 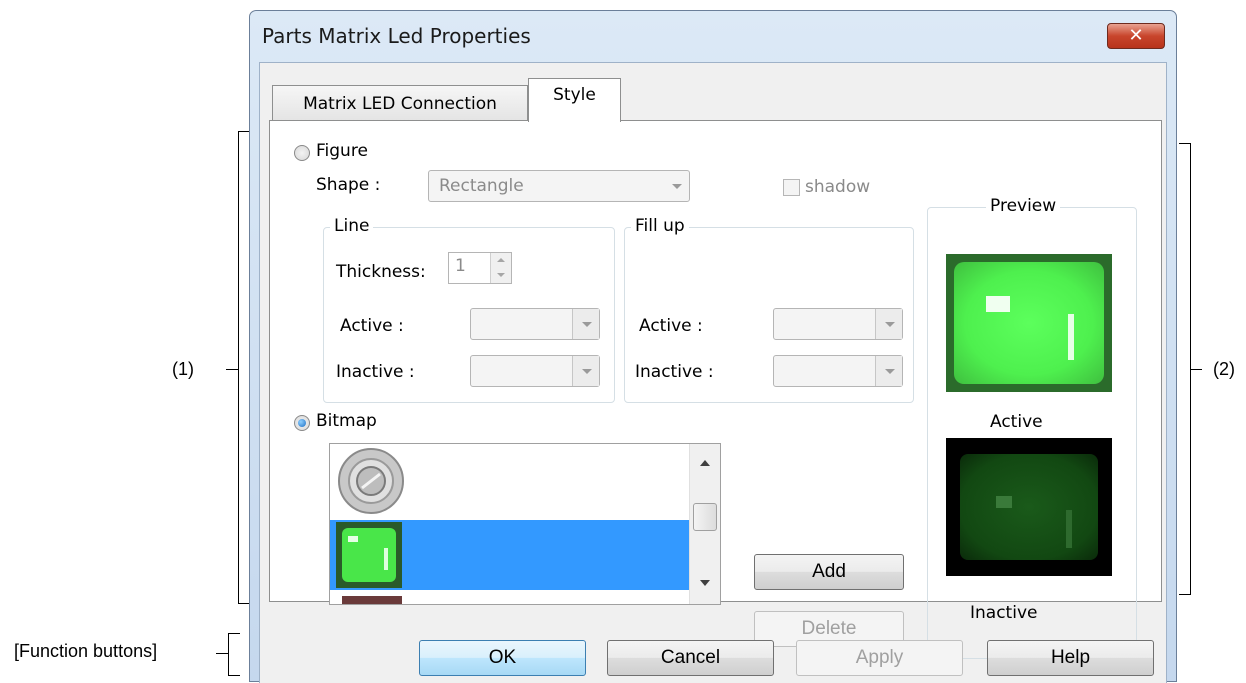 What do you see at coordinates (769, 309) in the screenshot?
I see `fill-up-group: Fill up Active : Inactive :` at bounding box center [769, 309].